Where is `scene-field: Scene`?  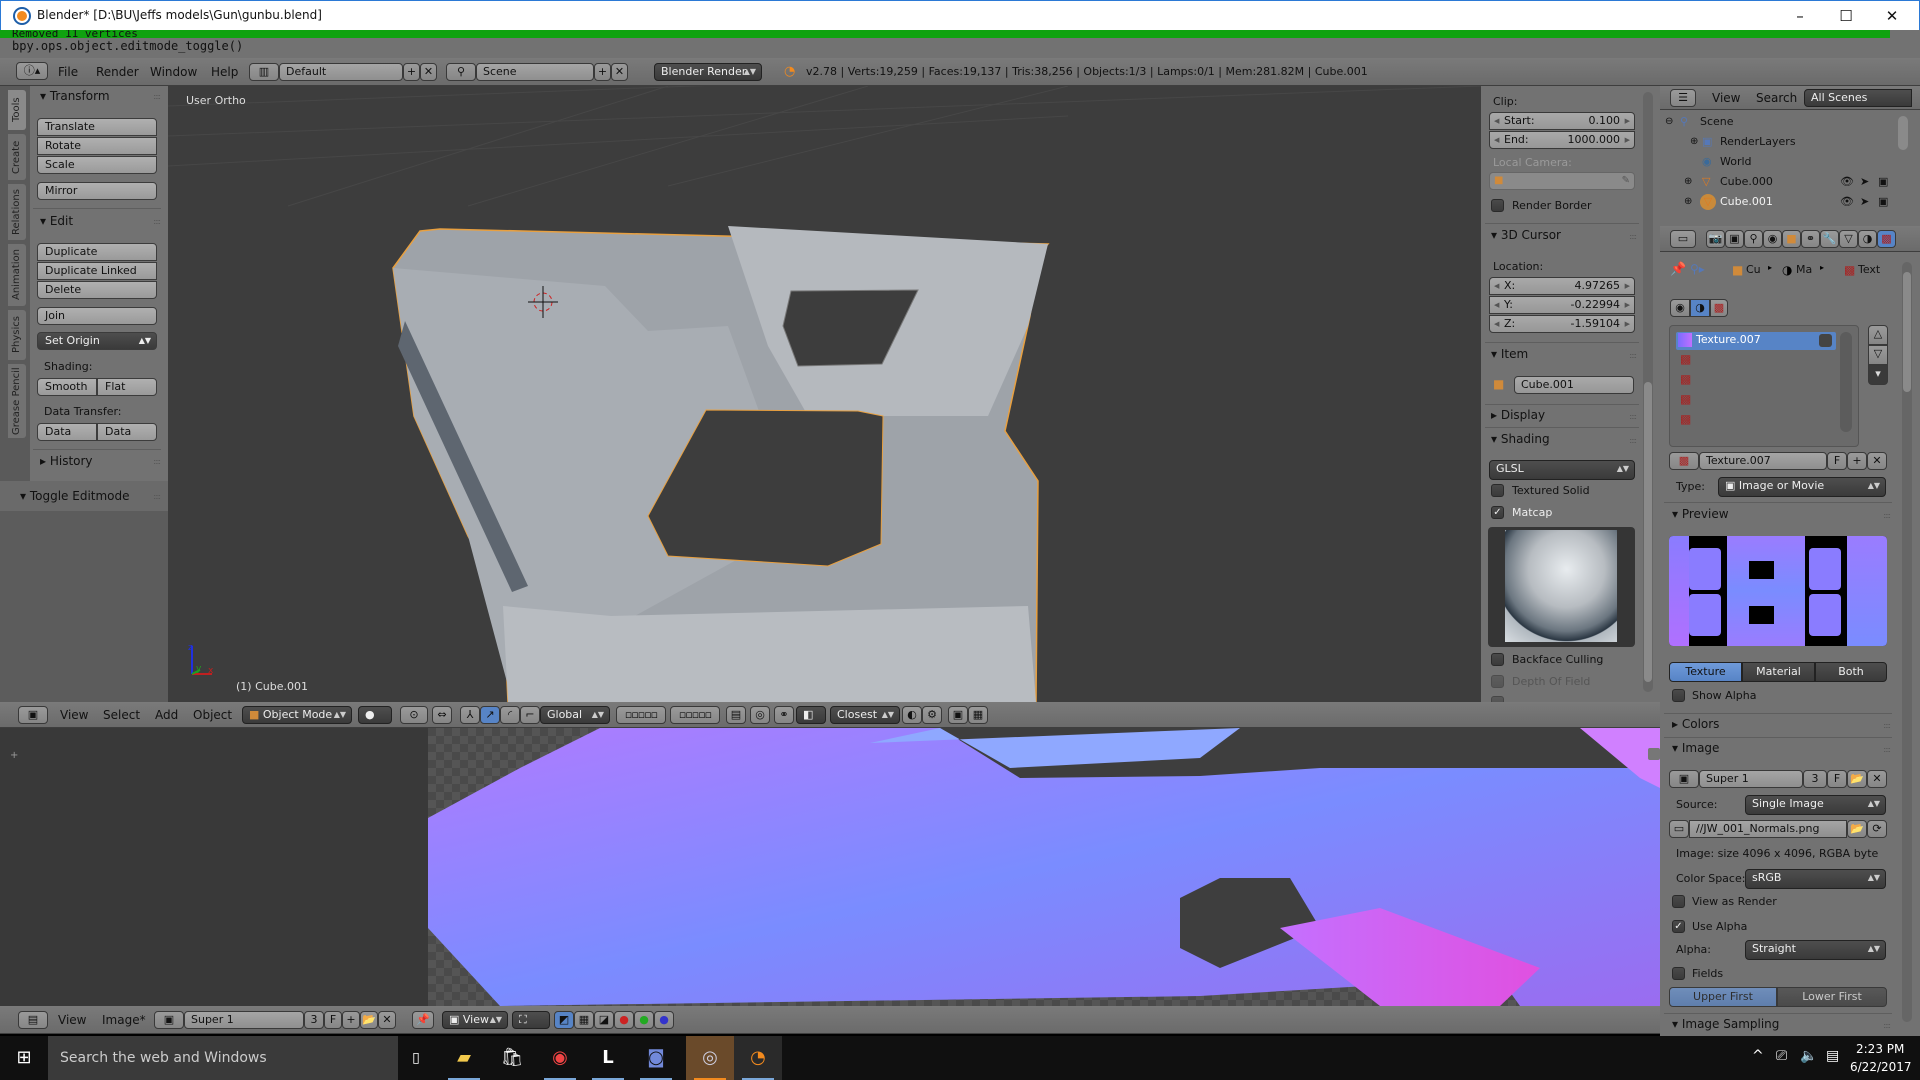
scene-field: Scene is located at coordinates (535, 72).